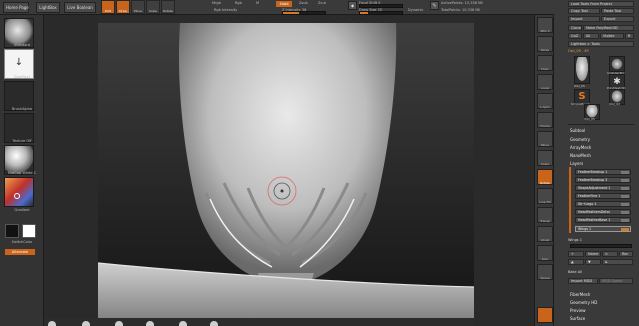 The image size is (639, 326). I want to click on wings-strength-slider, so click(601, 246).